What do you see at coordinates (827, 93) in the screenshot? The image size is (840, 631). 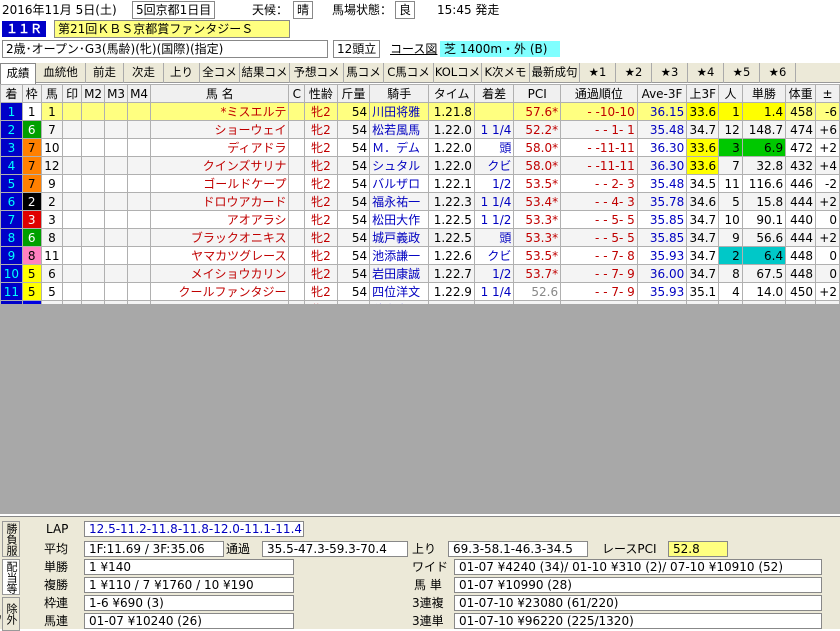 I see `col-header-21: ±` at bounding box center [827, 93].